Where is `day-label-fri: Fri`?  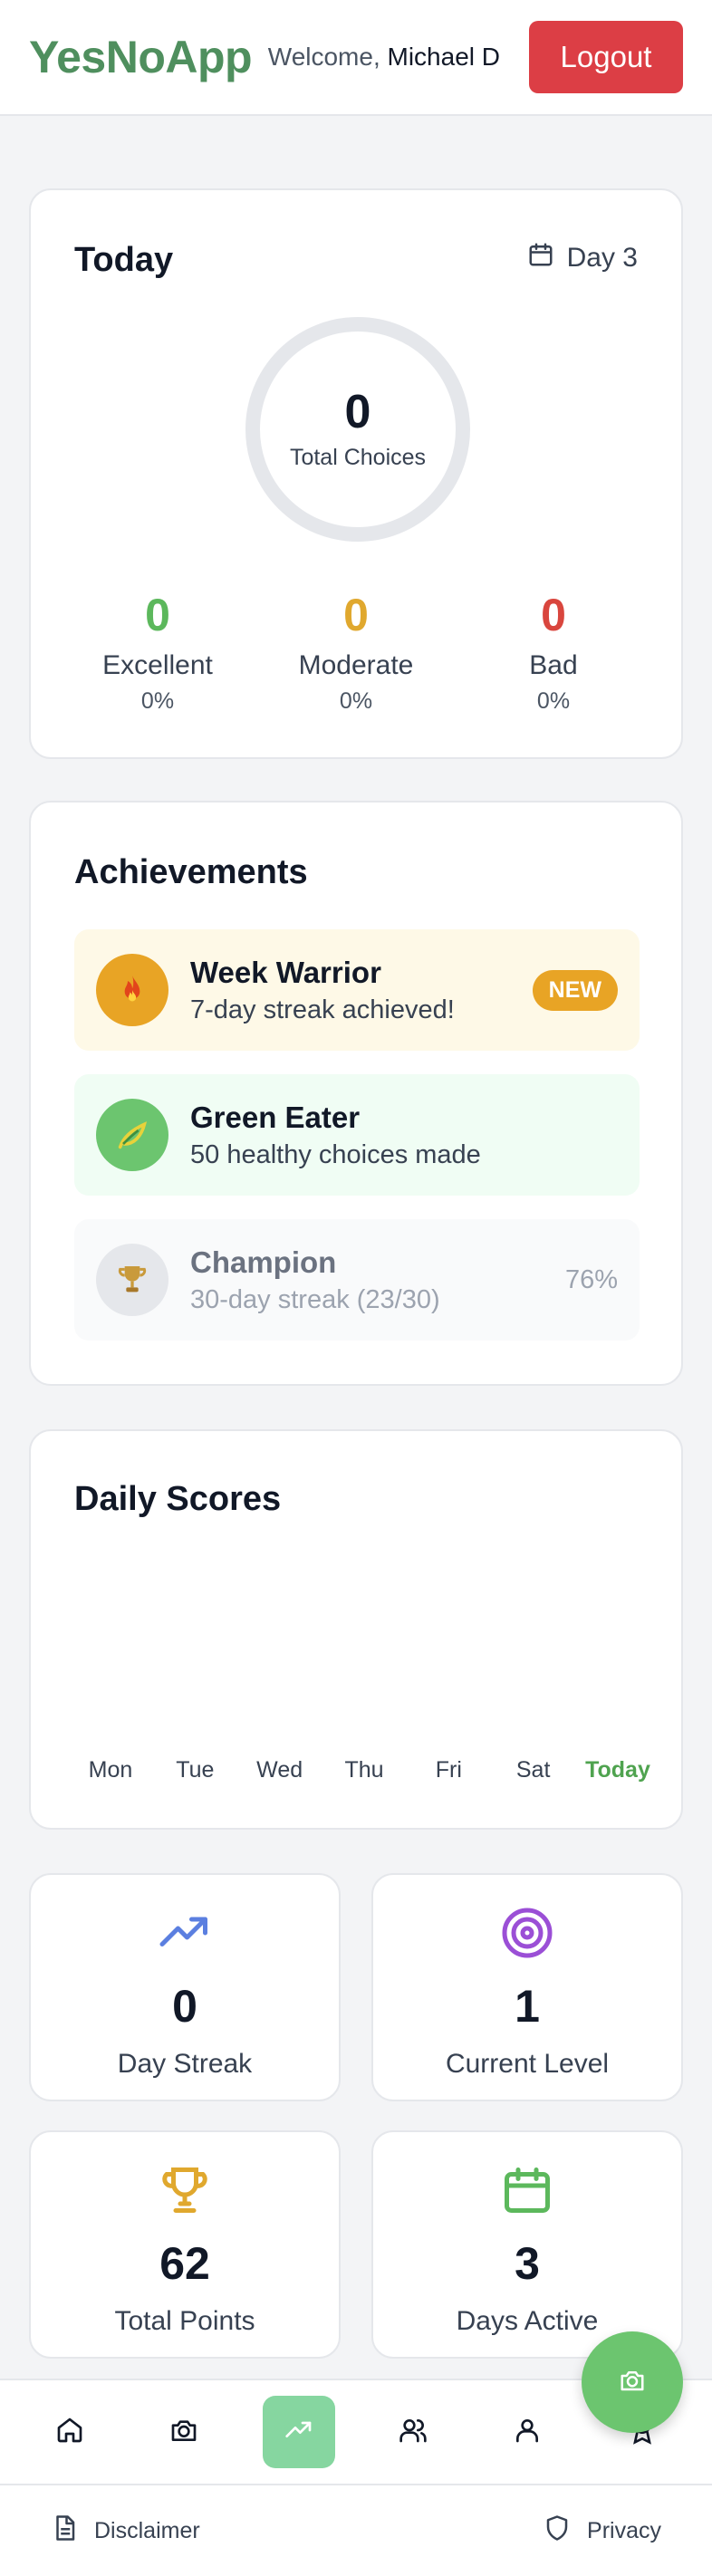 day-label-fri: Fri is located at coordinates (449, 1770).